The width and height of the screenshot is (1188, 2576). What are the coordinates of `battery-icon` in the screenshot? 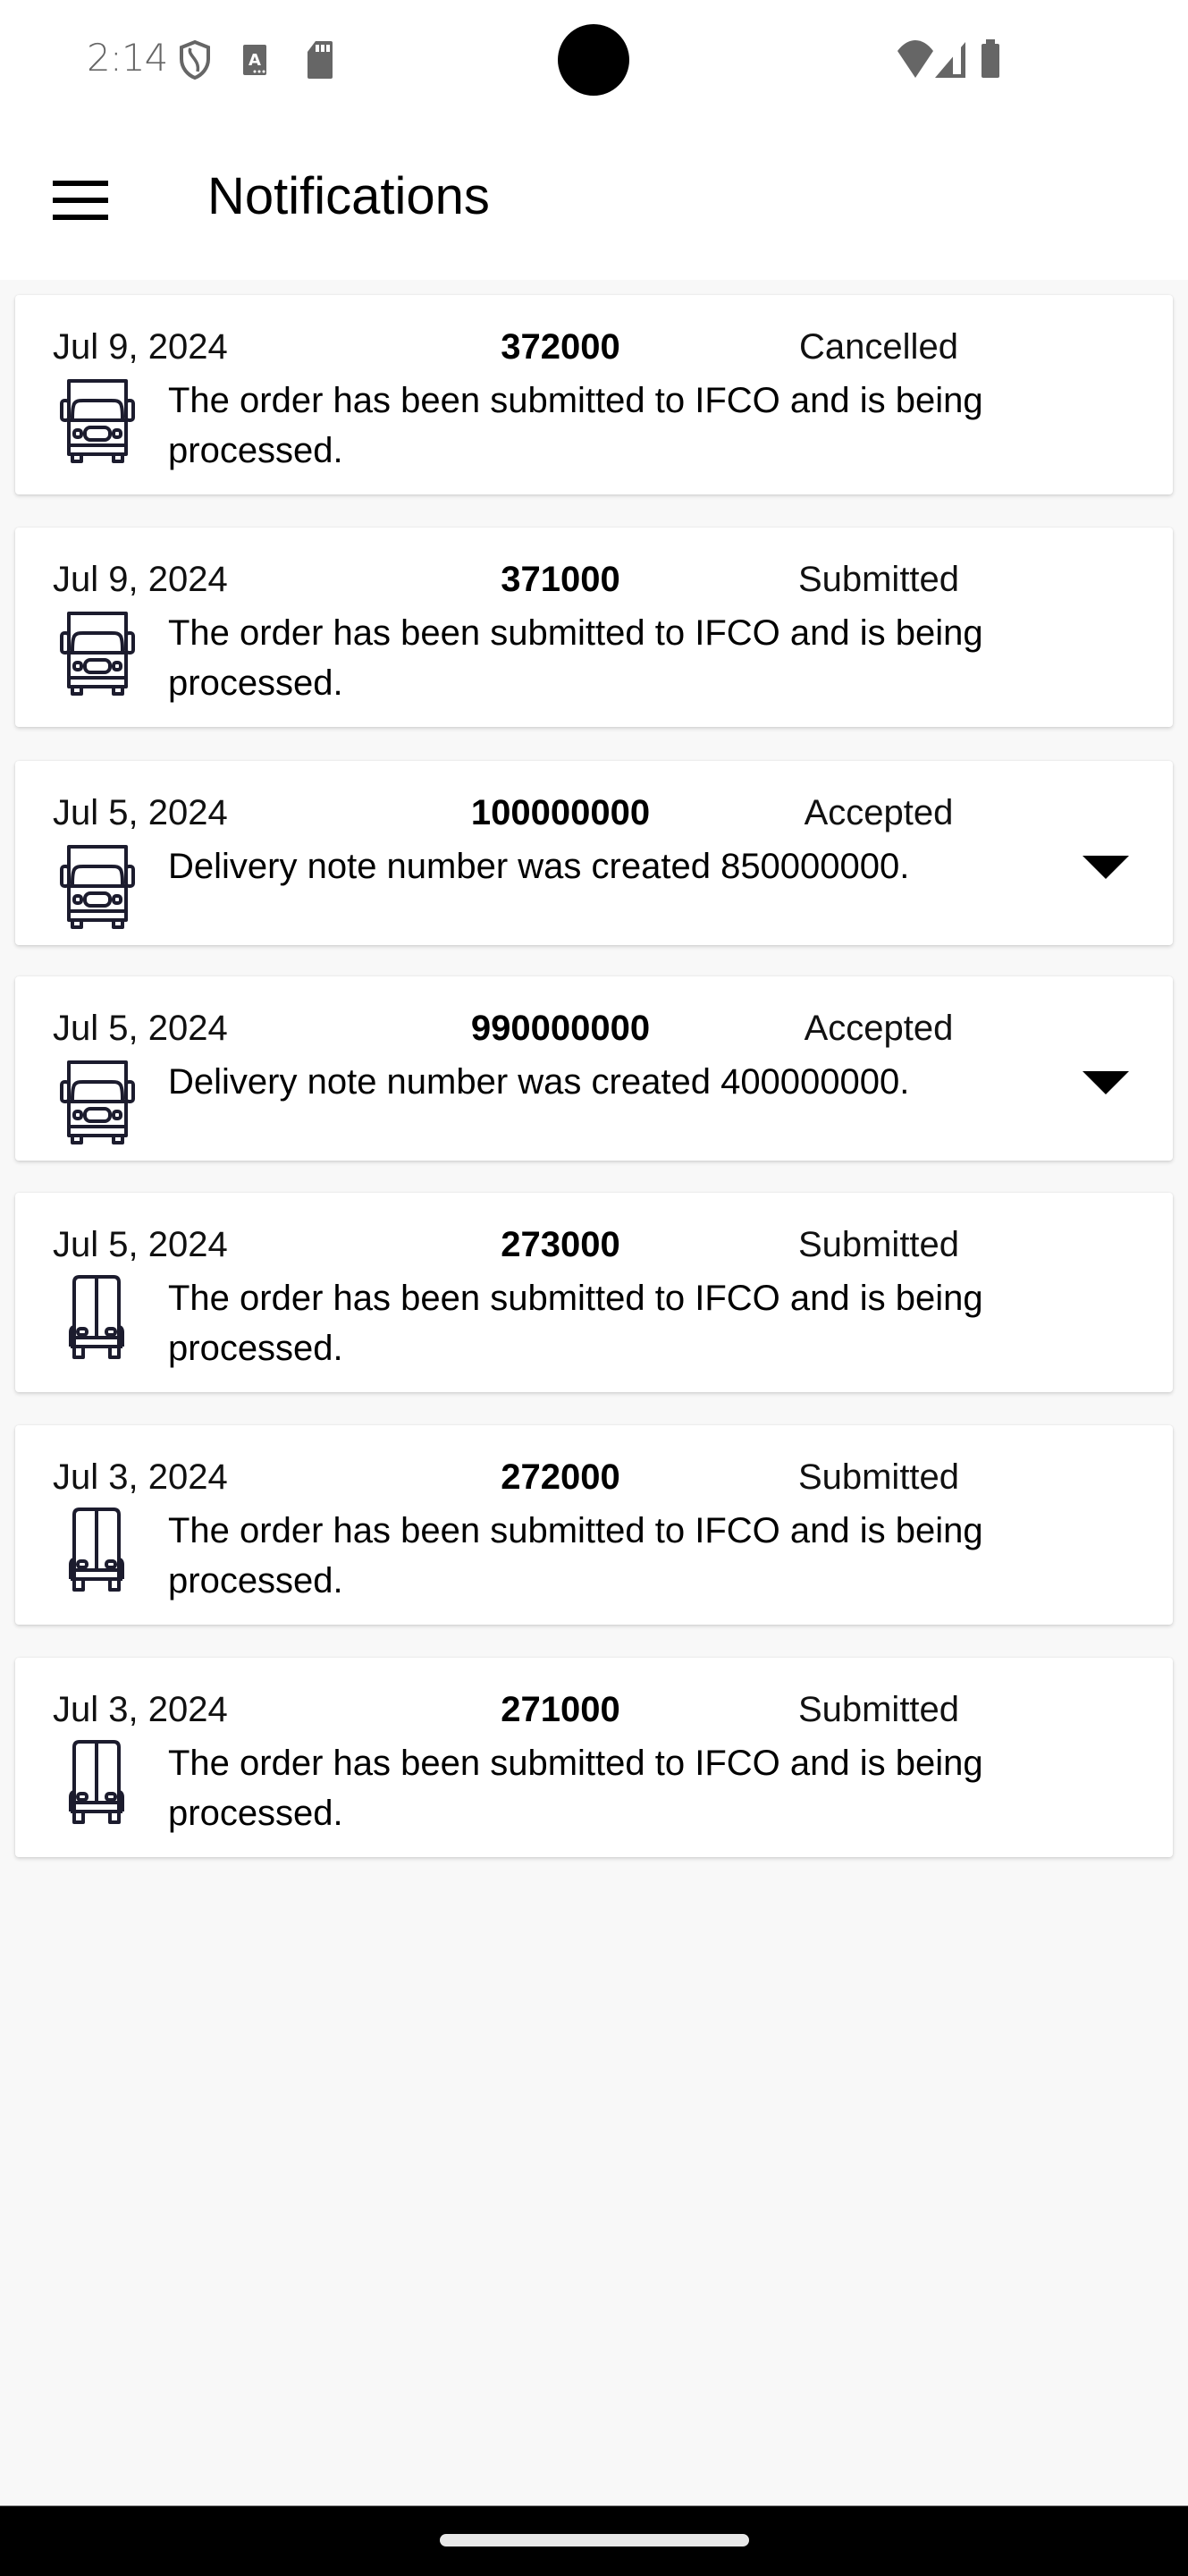 It's located at (990, 58).